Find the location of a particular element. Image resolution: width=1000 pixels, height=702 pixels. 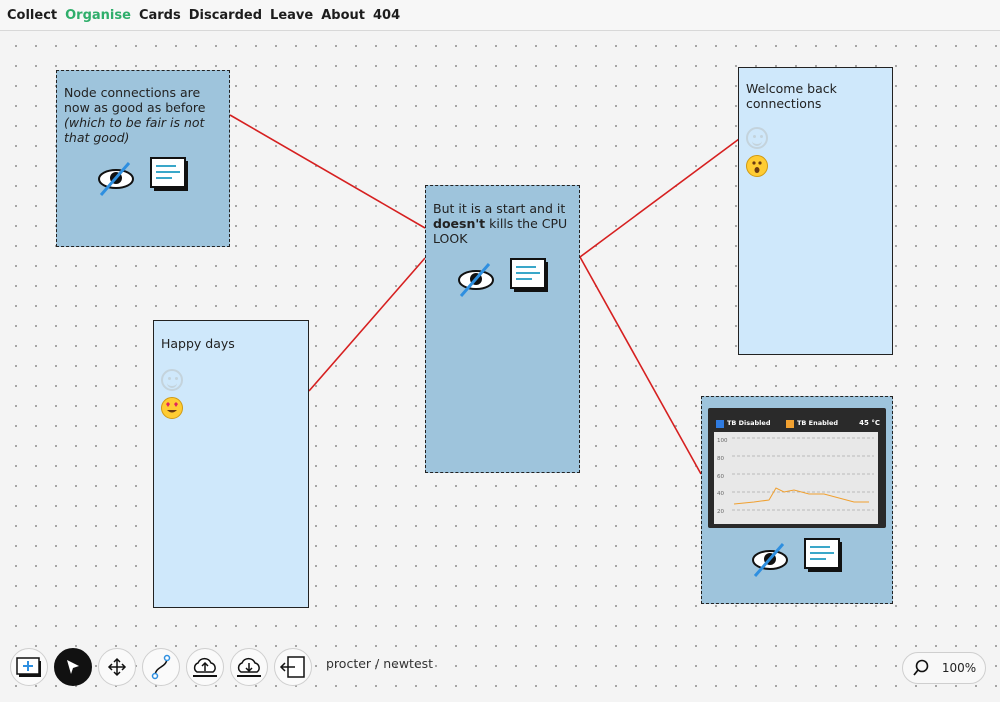

exit-board-button is located at coordinates (293, 667).